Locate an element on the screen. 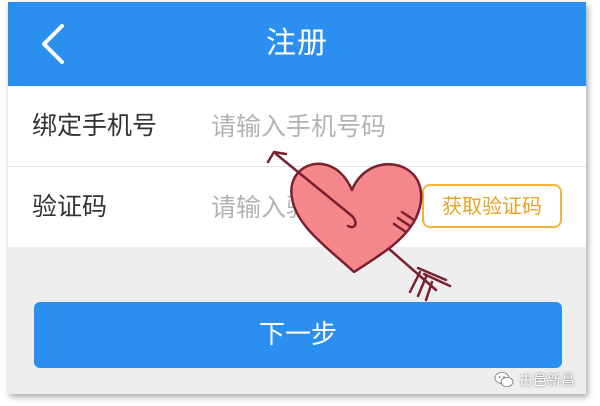 Image resolution: width=600 pixels, height=406 pixels. phone-label: 绑定手机号 is located at coordinates (95, 125).